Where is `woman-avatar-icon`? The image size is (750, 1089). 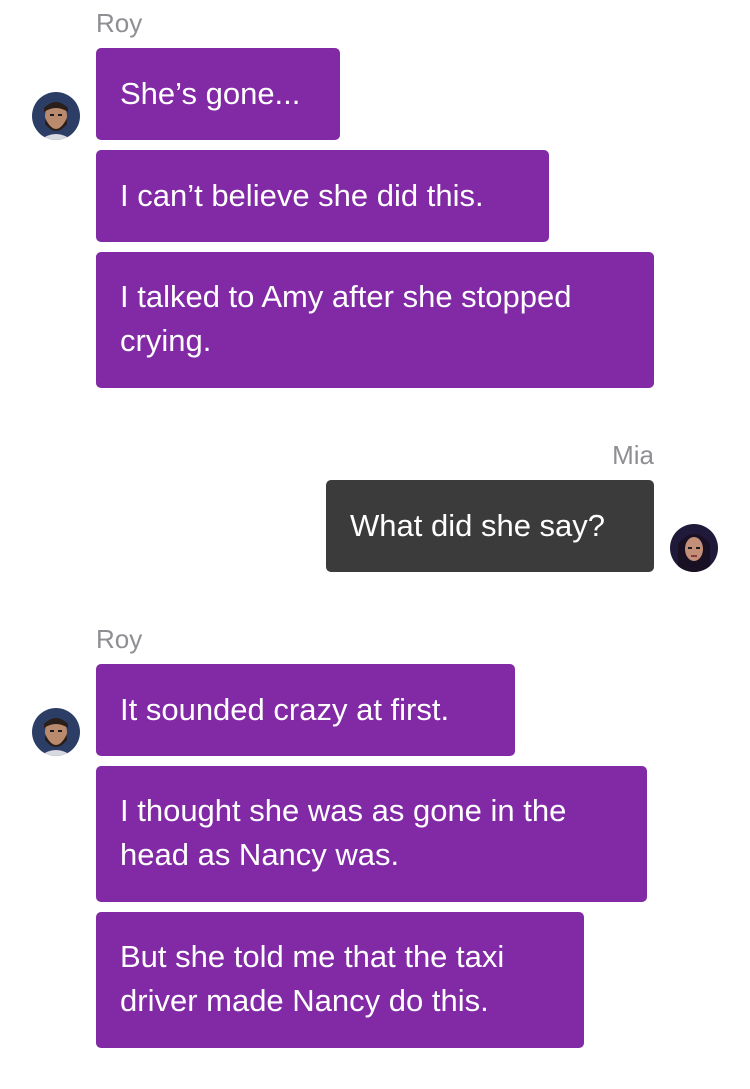 woman-avatar-icon is located at coordinates (694, 548).